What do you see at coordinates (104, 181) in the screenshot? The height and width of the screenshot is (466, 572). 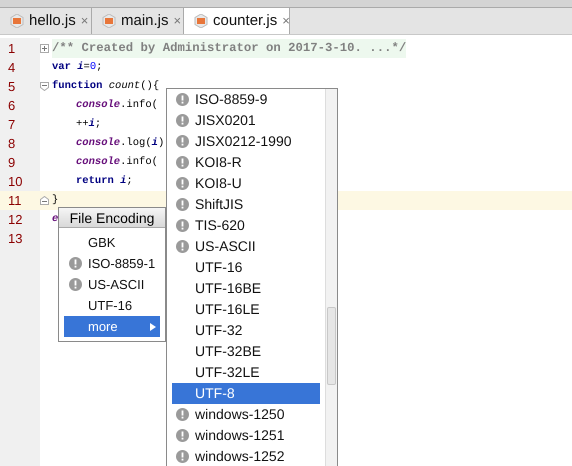 I see `code-text: return i;` at bounding box center [104, 181].